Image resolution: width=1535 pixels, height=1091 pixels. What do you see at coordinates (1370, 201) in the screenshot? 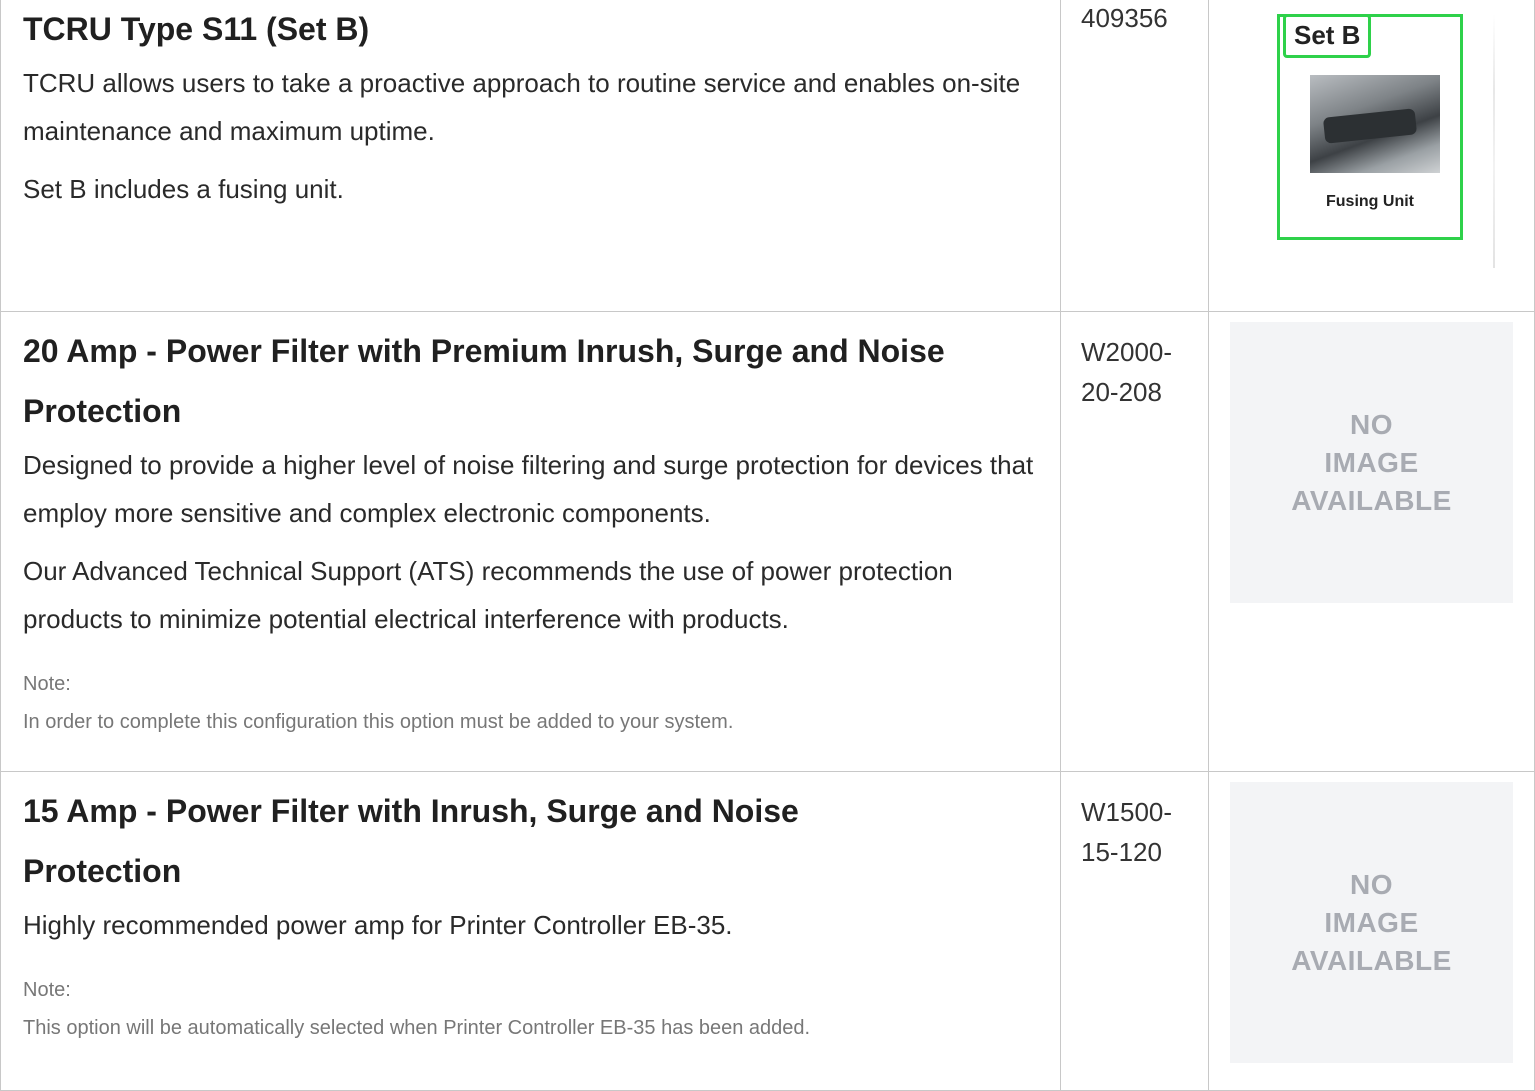
I see `thumbnail-caption: Fusing Unit` at bounding box center [1370, 201].